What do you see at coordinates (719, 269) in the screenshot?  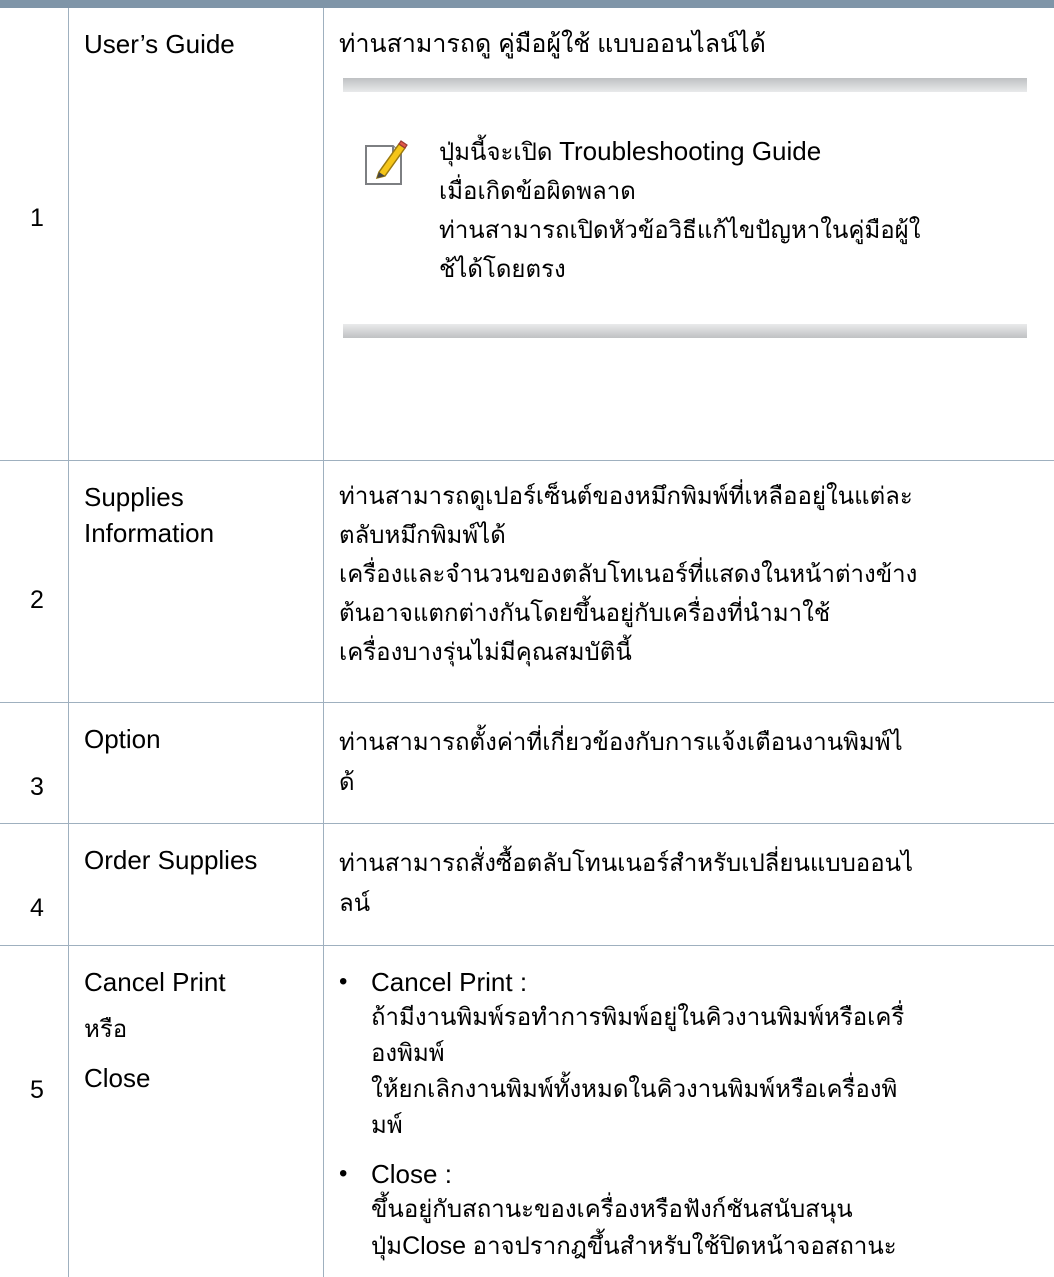 I see `note-line-4: ช้ได้โดยตรง` at bounding box center [719, 269].